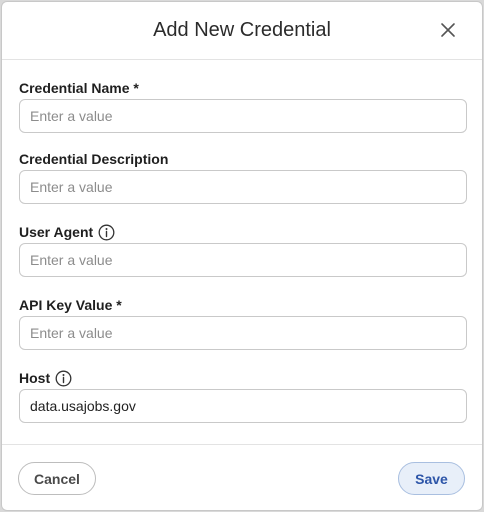 Image resolution: width=484 pixels, height=512 pixels. I want to click on api-key-input, so click(243, 333).